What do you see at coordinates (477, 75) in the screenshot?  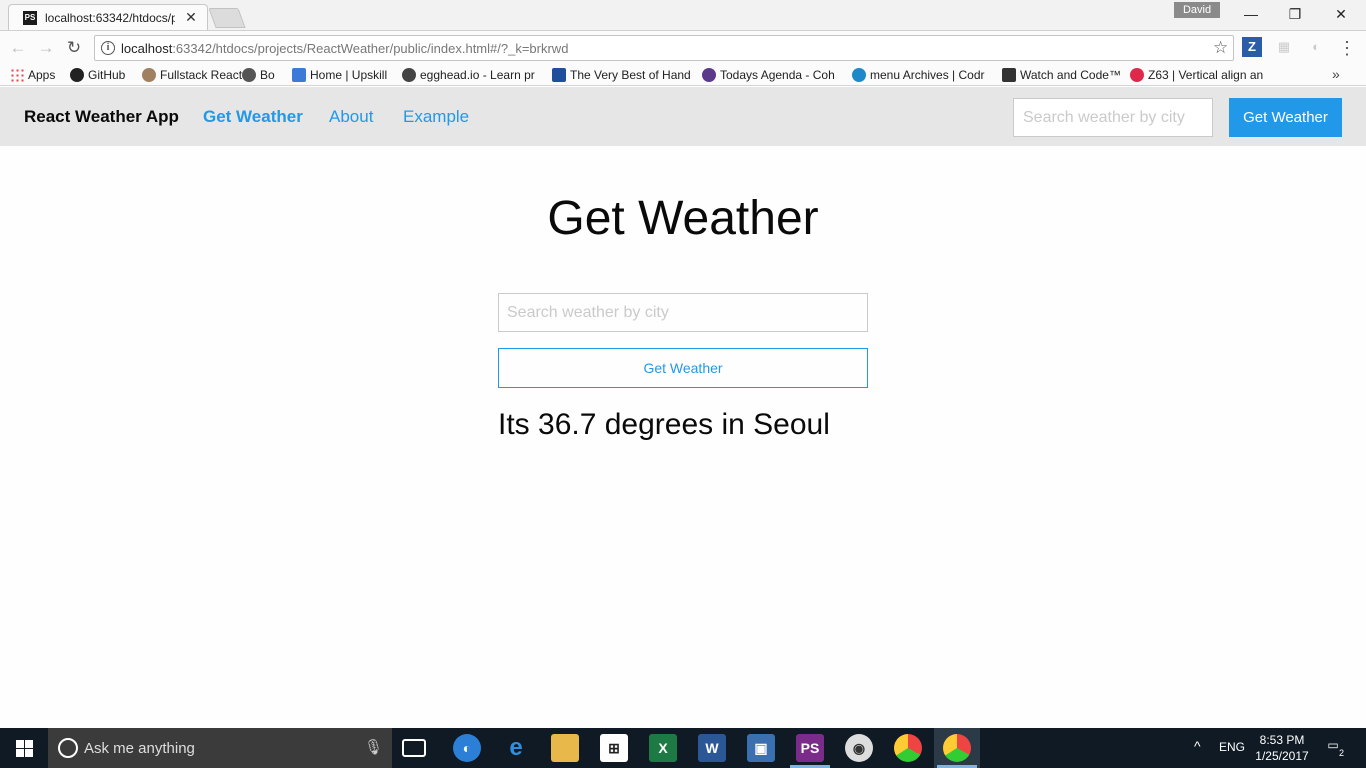 I see `bookmark-label: egghead.io - Learn pr` at bounding box center [477, 75].